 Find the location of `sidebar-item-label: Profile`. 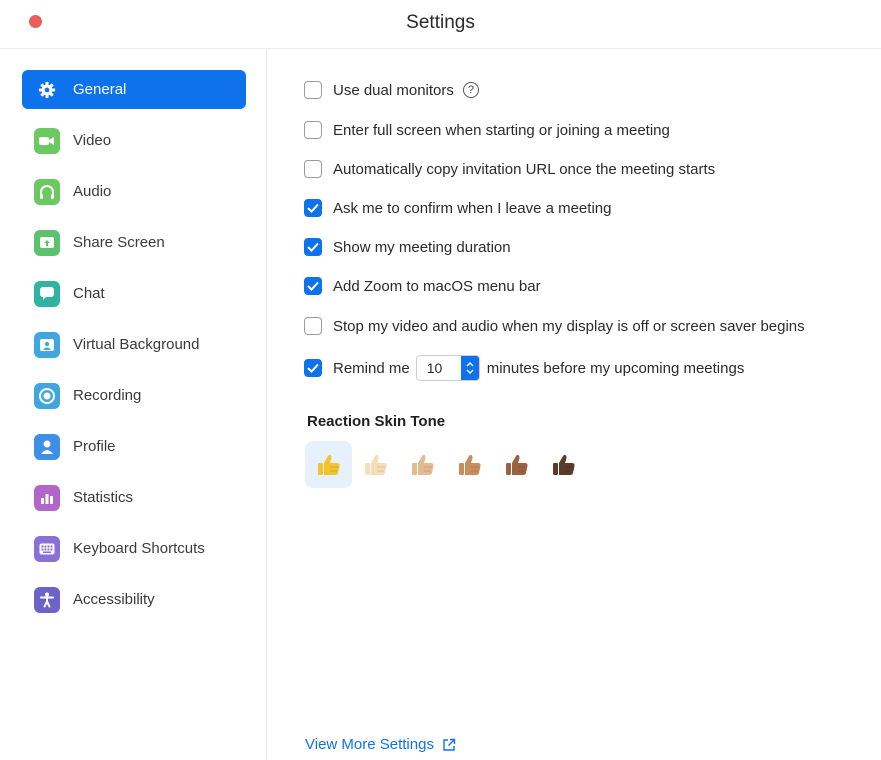

sidebar-item-label: Profile is located at coordinates (94, 446).